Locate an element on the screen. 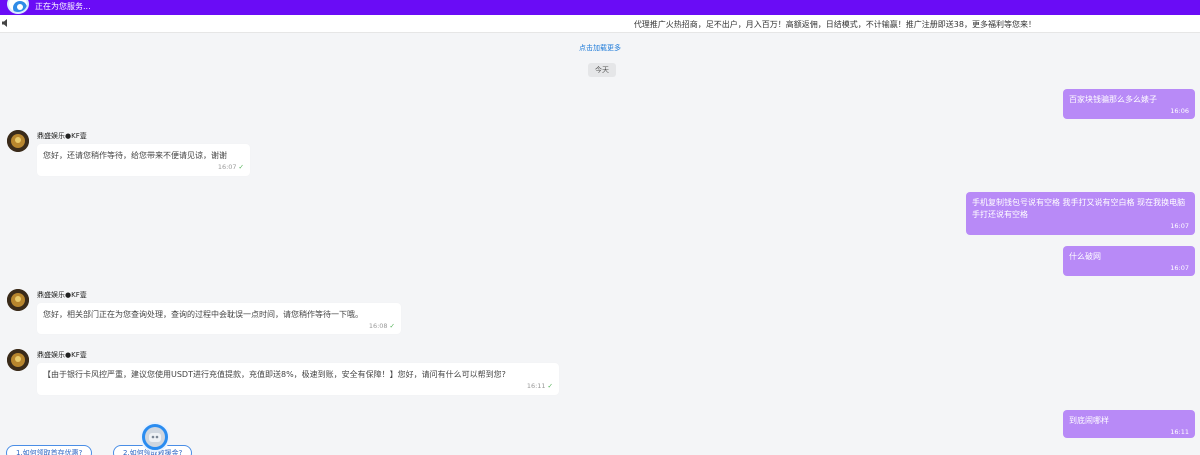  message-text: 什么破网 is located at coordinates (1085, 256).